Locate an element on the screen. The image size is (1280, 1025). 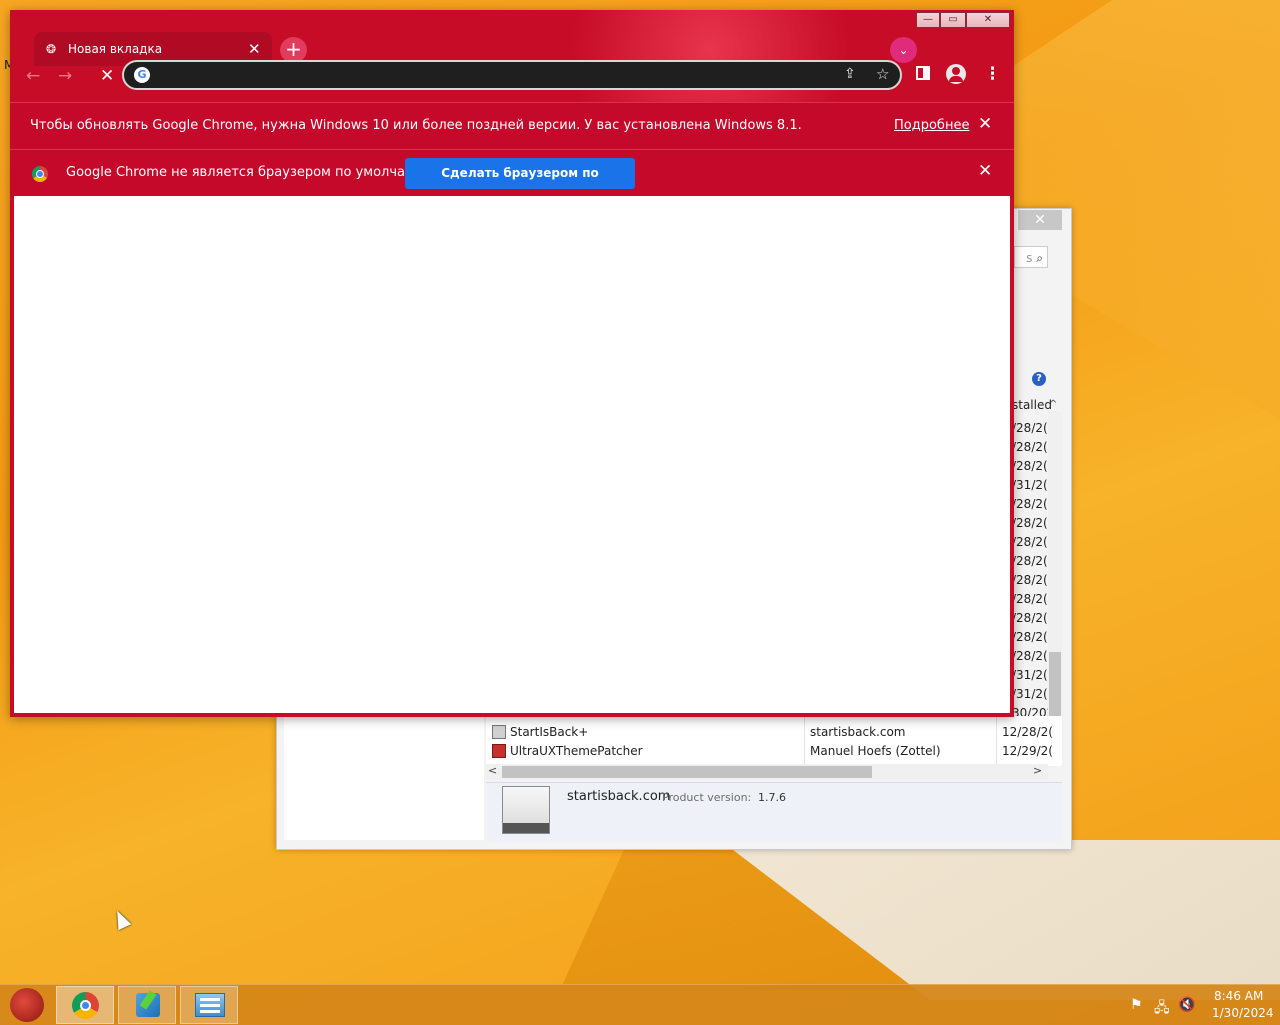
taskbar: ⚑ 🖧 🔇 8:46 AM 1/30/2024 is located at coordinates (640, 1004).